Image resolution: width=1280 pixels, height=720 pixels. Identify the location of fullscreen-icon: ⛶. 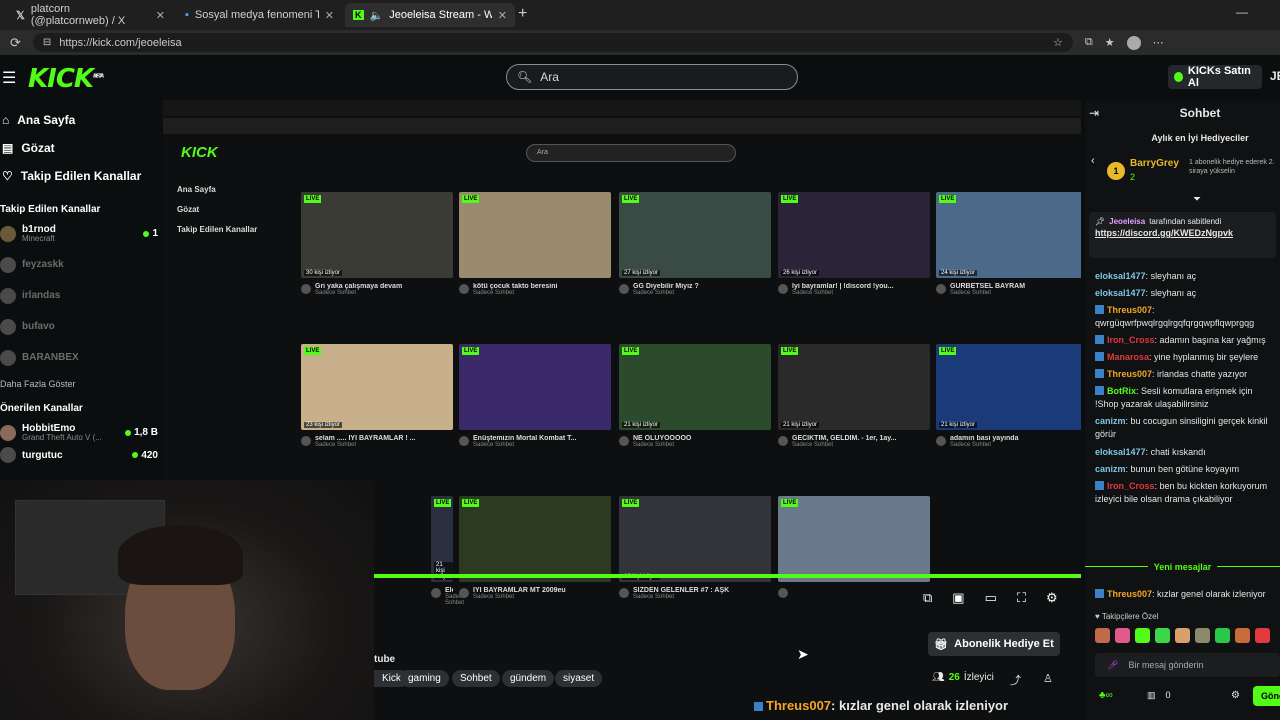
(1021, 598).